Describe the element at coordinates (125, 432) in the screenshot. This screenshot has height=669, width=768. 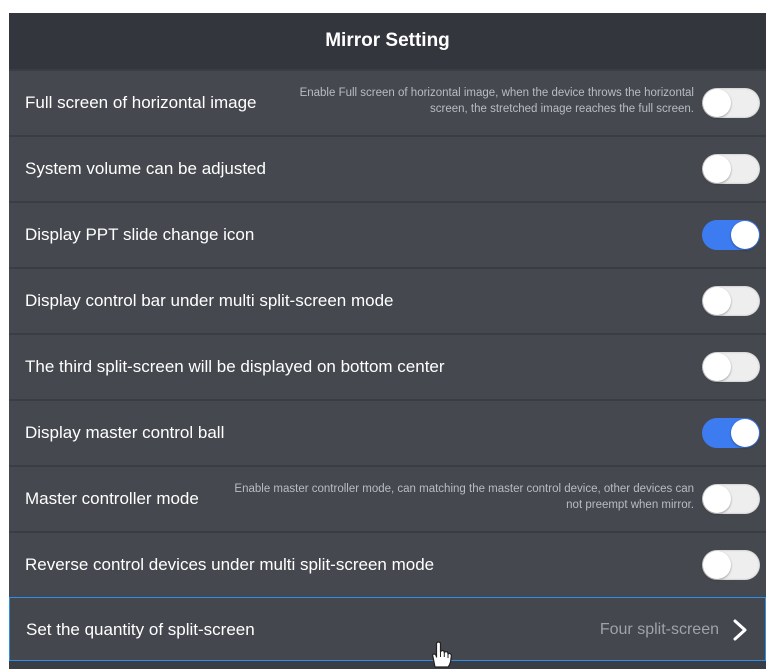
I see `setting-label: Display master control ball` at that location.